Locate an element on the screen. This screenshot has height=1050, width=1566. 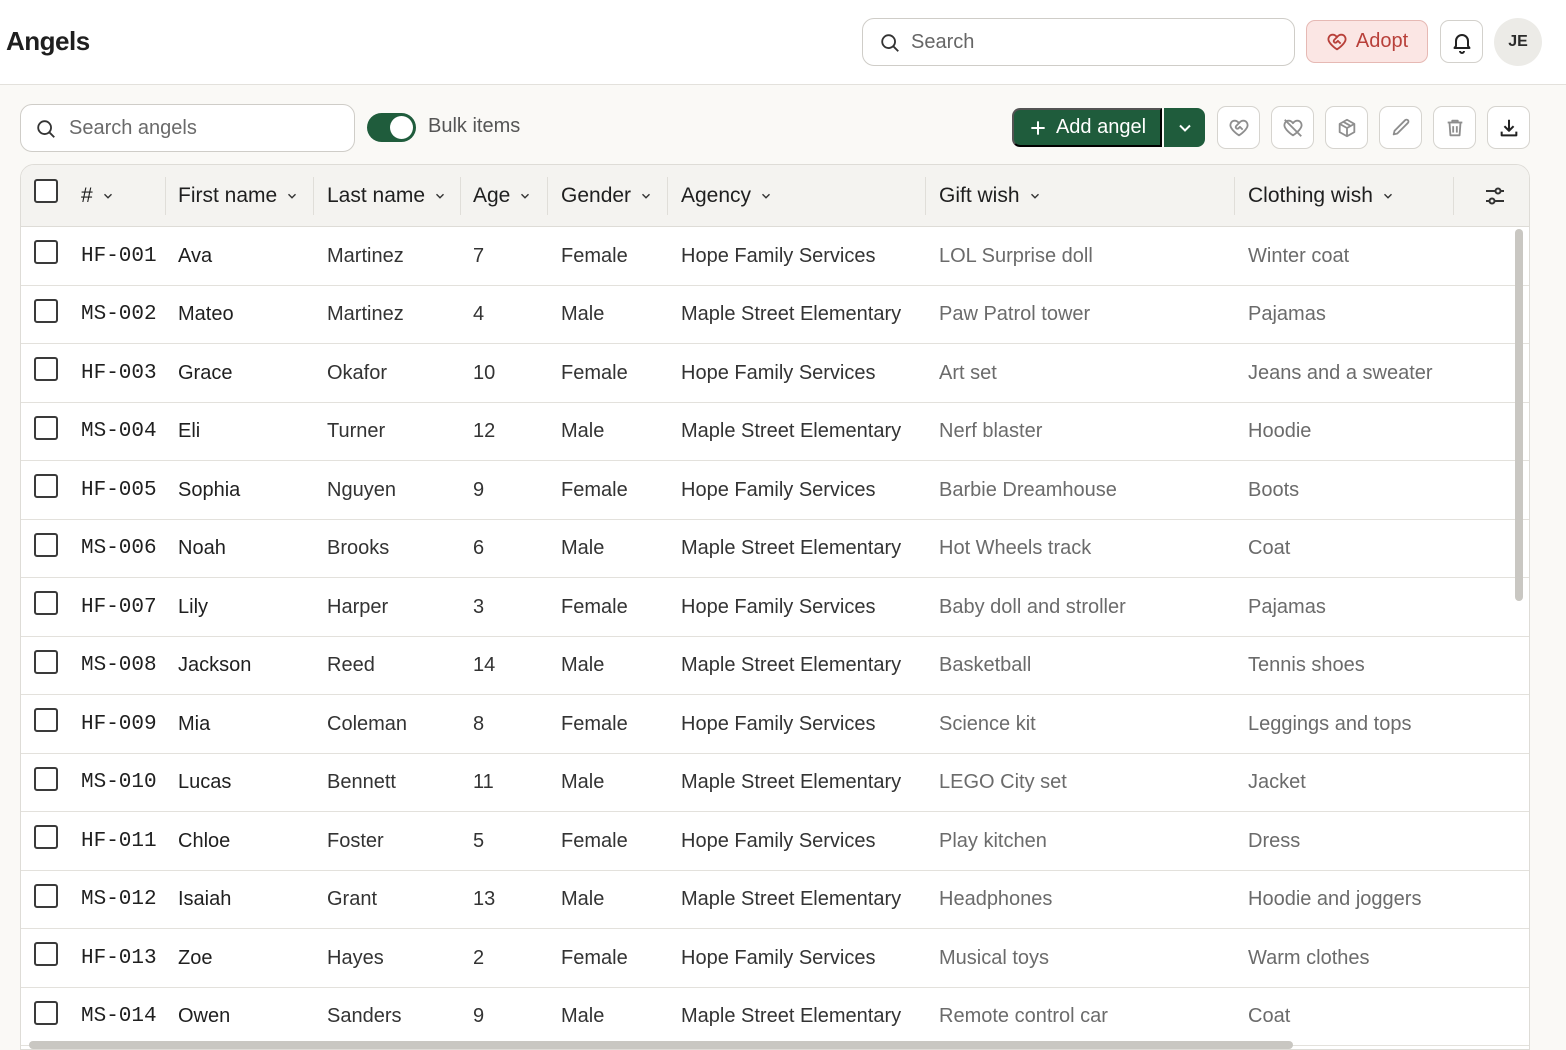
cell-age: 2 is located at coordinates (479, 957).